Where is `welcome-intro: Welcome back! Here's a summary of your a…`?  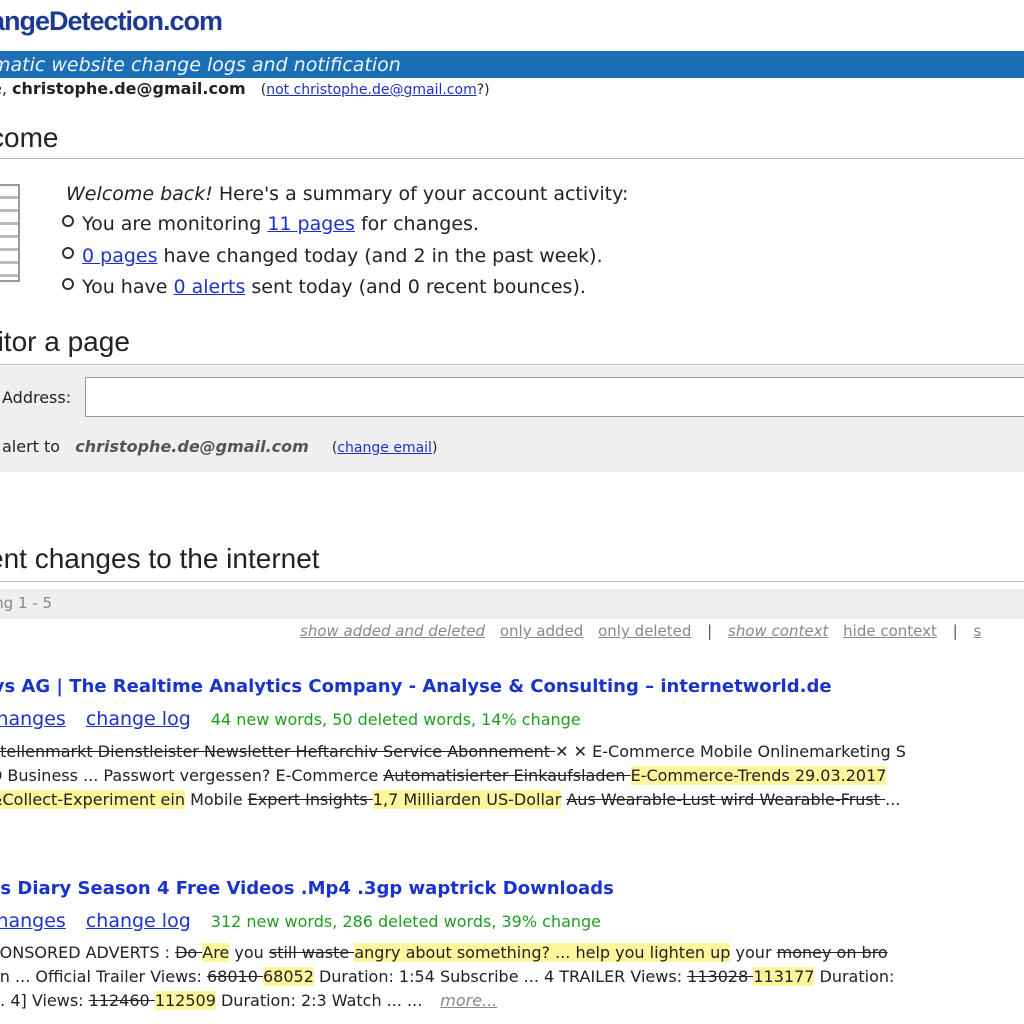 welcome-intro: Welcome back! Here's a summary of your a… is located at coordinates (347, 194).